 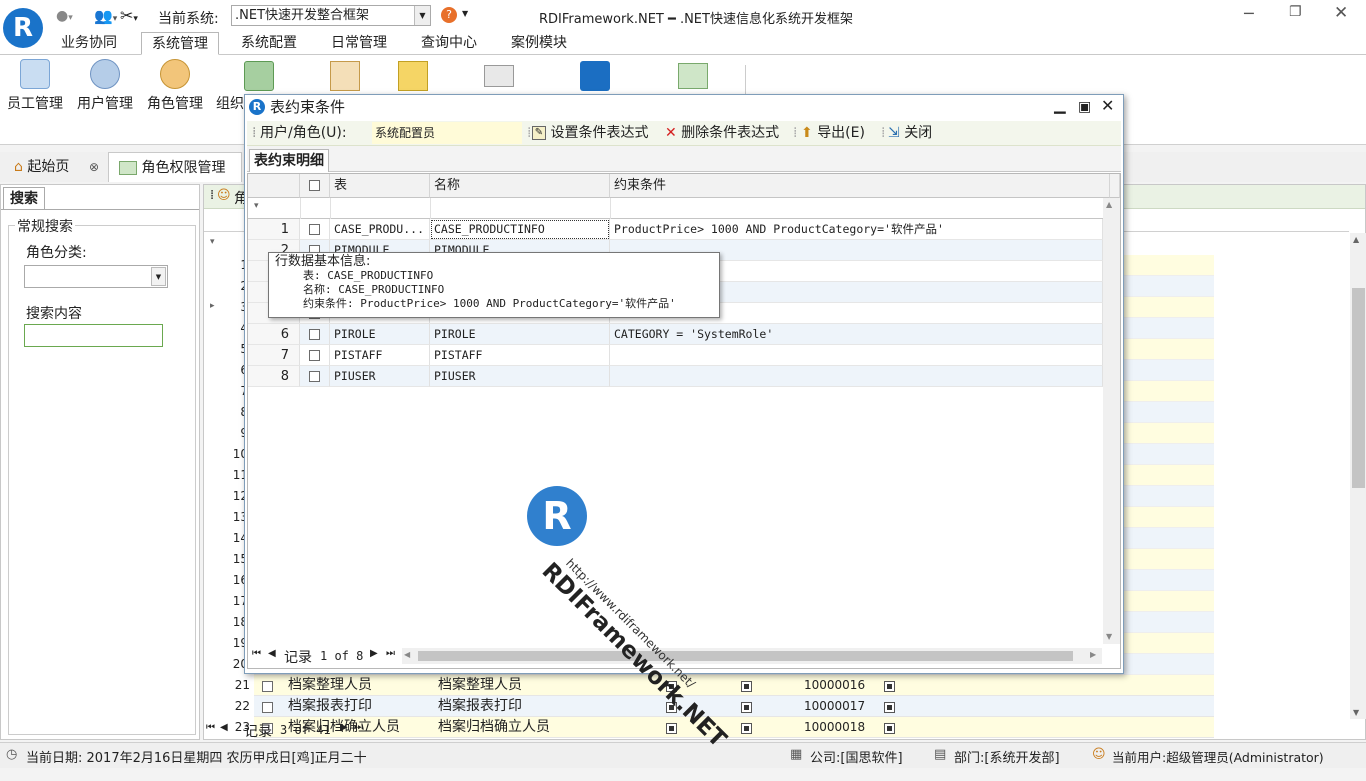 I want to click on table-row: 7 PISTAFF PISTAFF, so click(x=675, y=355).